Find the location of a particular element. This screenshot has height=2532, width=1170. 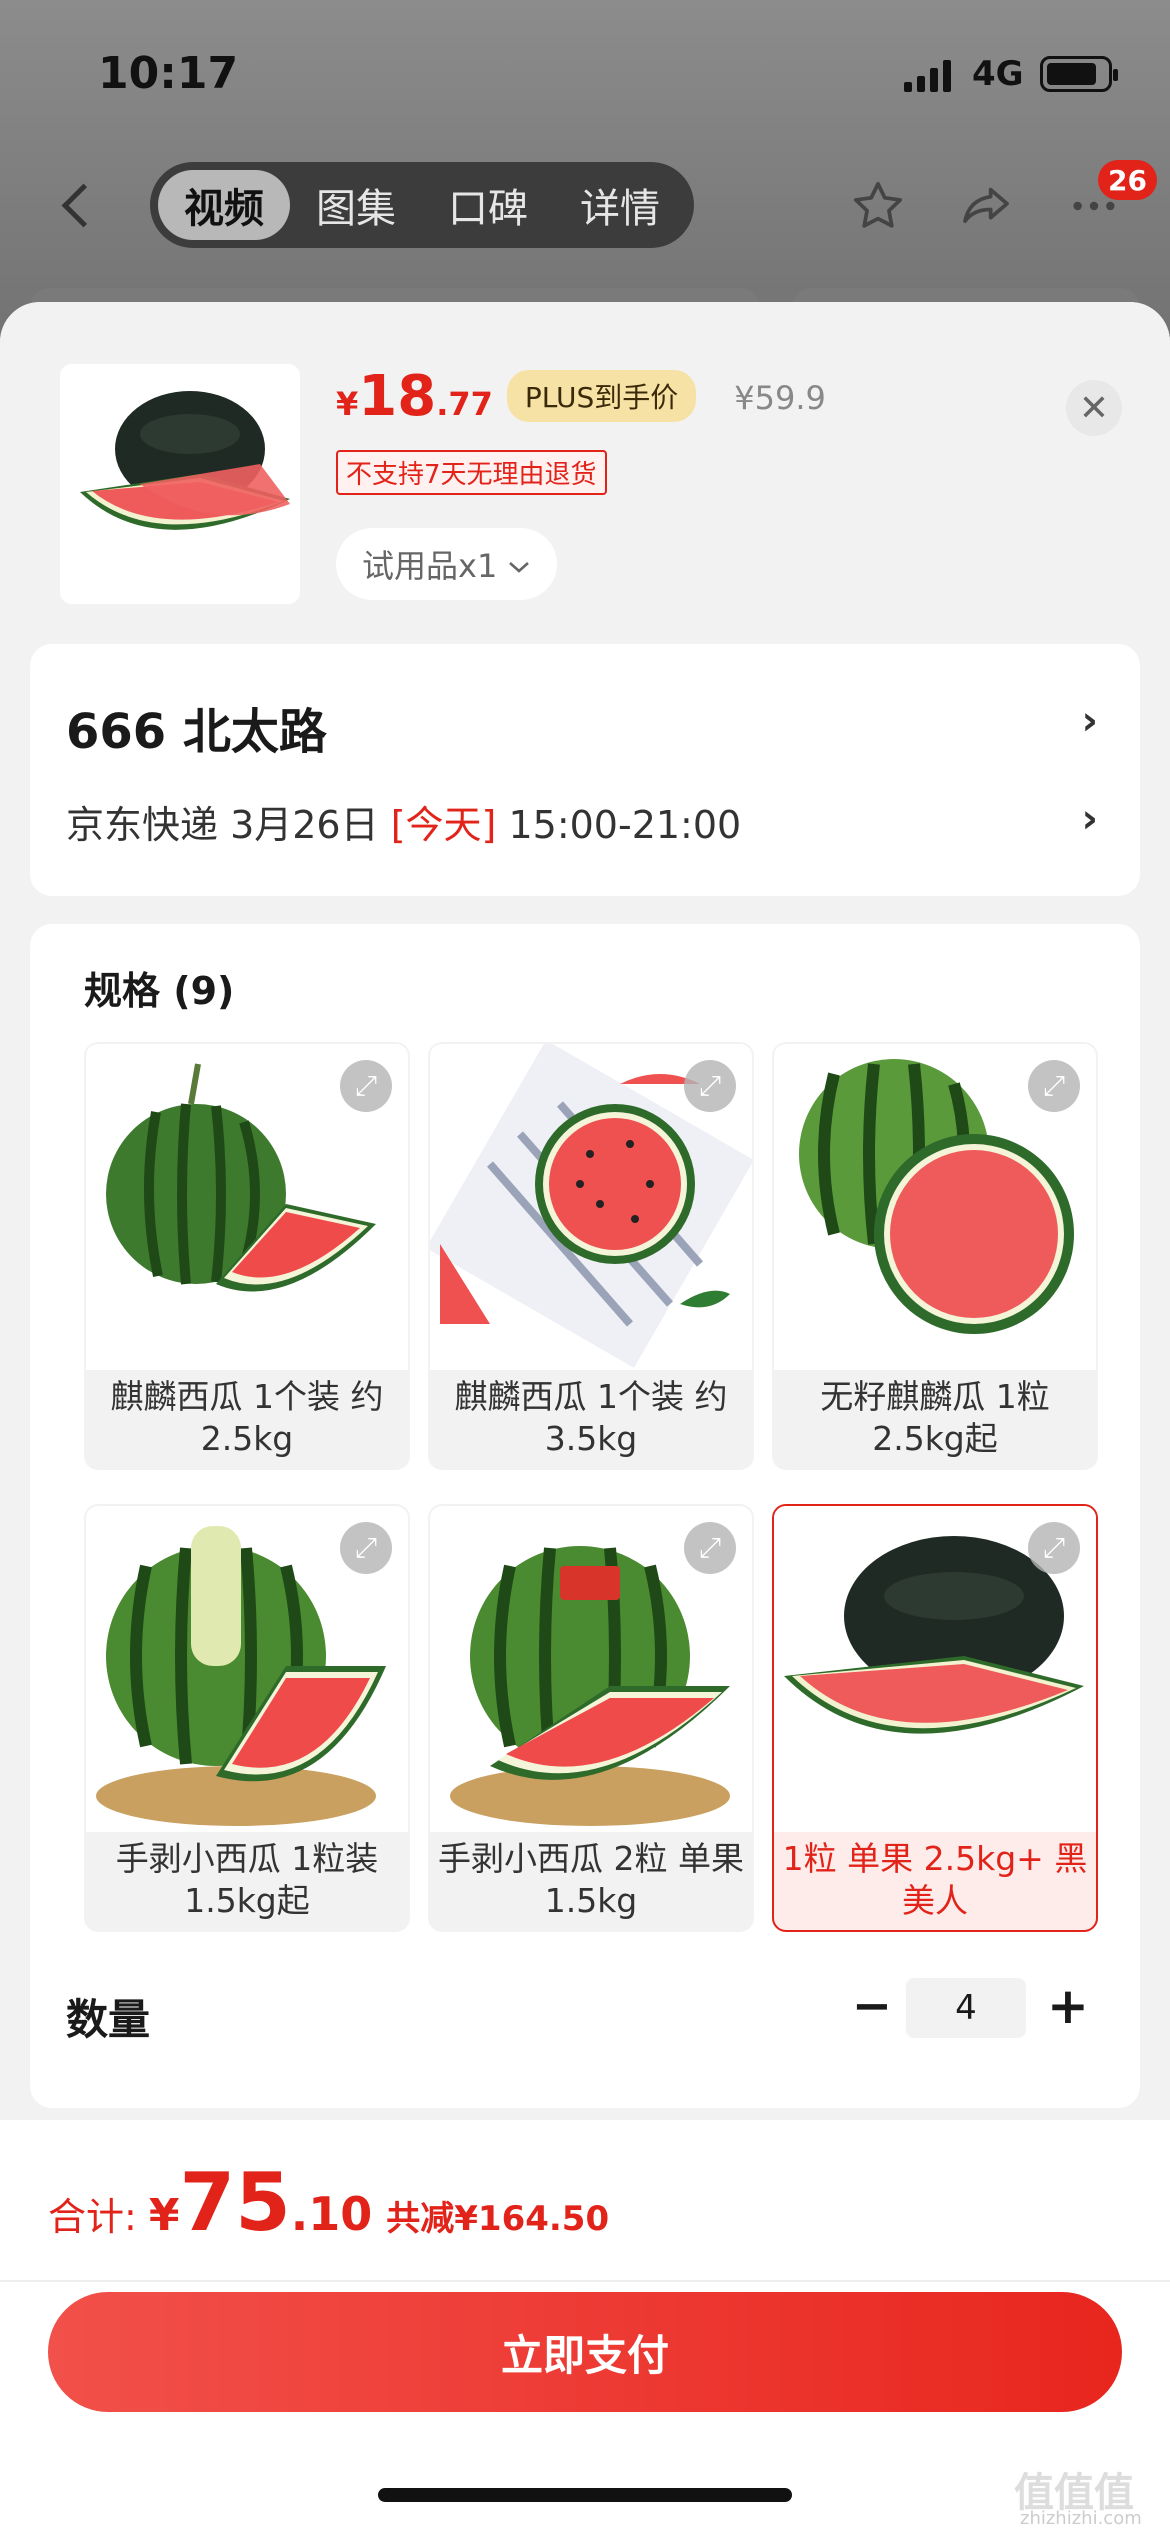

spec-option: ⤢ 手剥小西瓜 2粒 单果1.5kg is located at coordinates (591, 1718).